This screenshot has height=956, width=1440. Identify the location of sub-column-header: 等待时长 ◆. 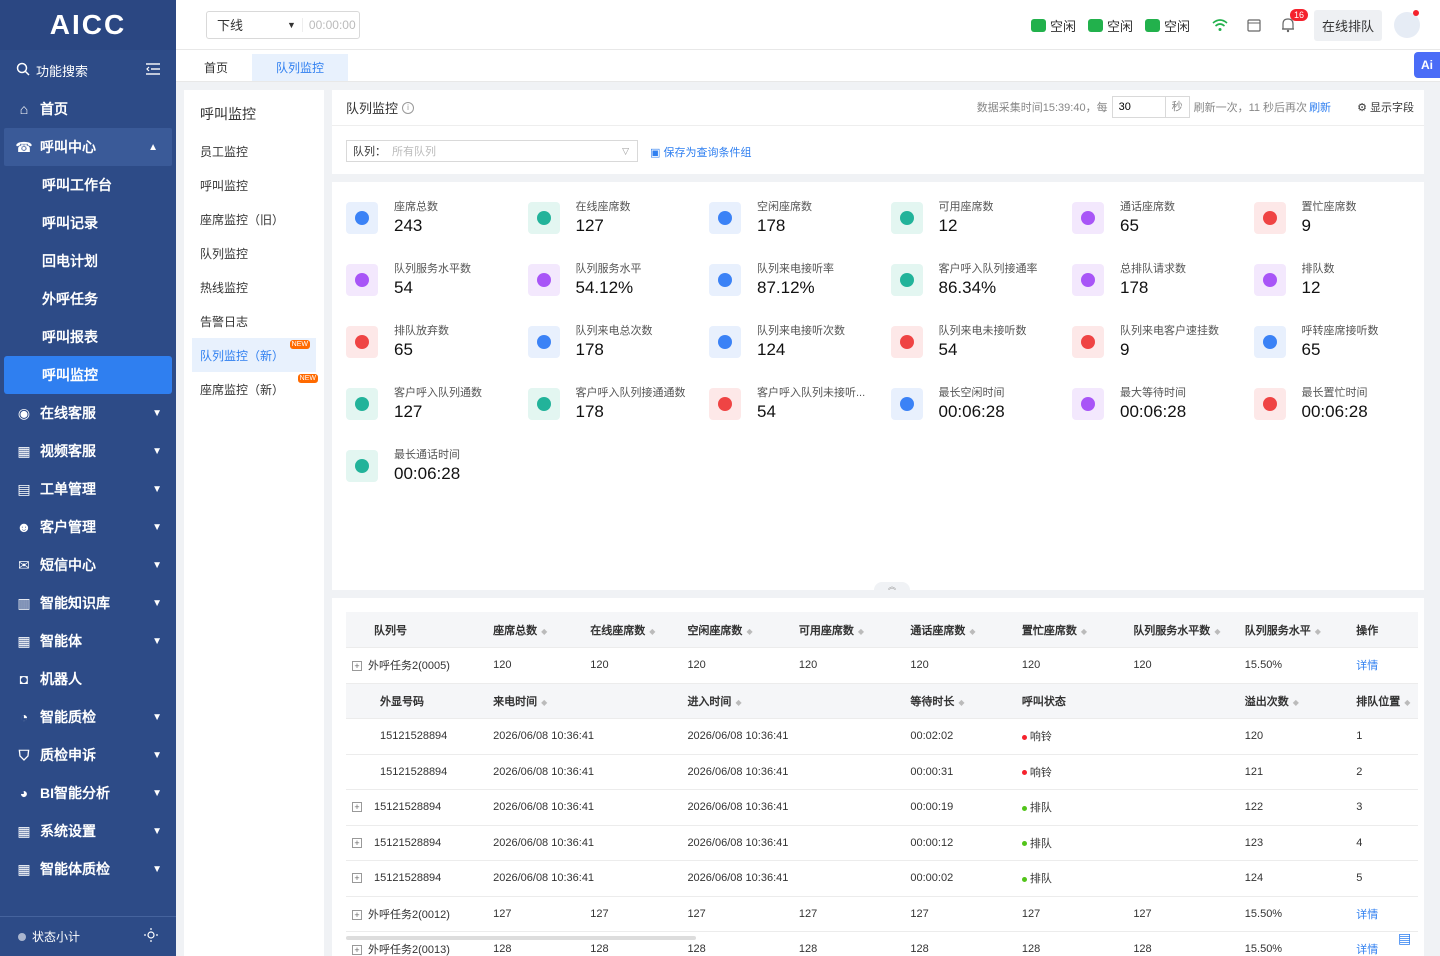
(960, 701).